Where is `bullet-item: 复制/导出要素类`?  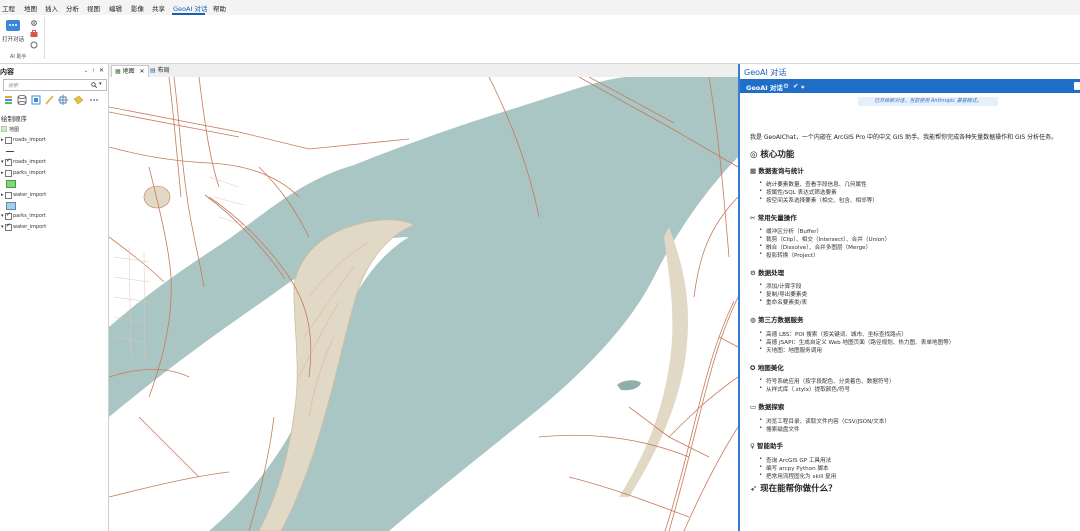 bullet-item: 复制/导出要素类 is located at coordinates (783, 294).